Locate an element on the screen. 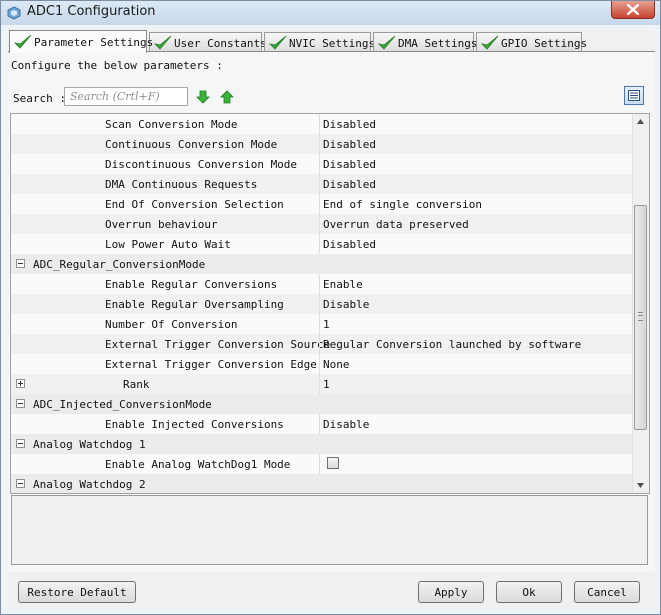 The height and width of the screenshot is (615, 661). param-value: Regular Conversion launched by software is located at coordinates (452, 344).